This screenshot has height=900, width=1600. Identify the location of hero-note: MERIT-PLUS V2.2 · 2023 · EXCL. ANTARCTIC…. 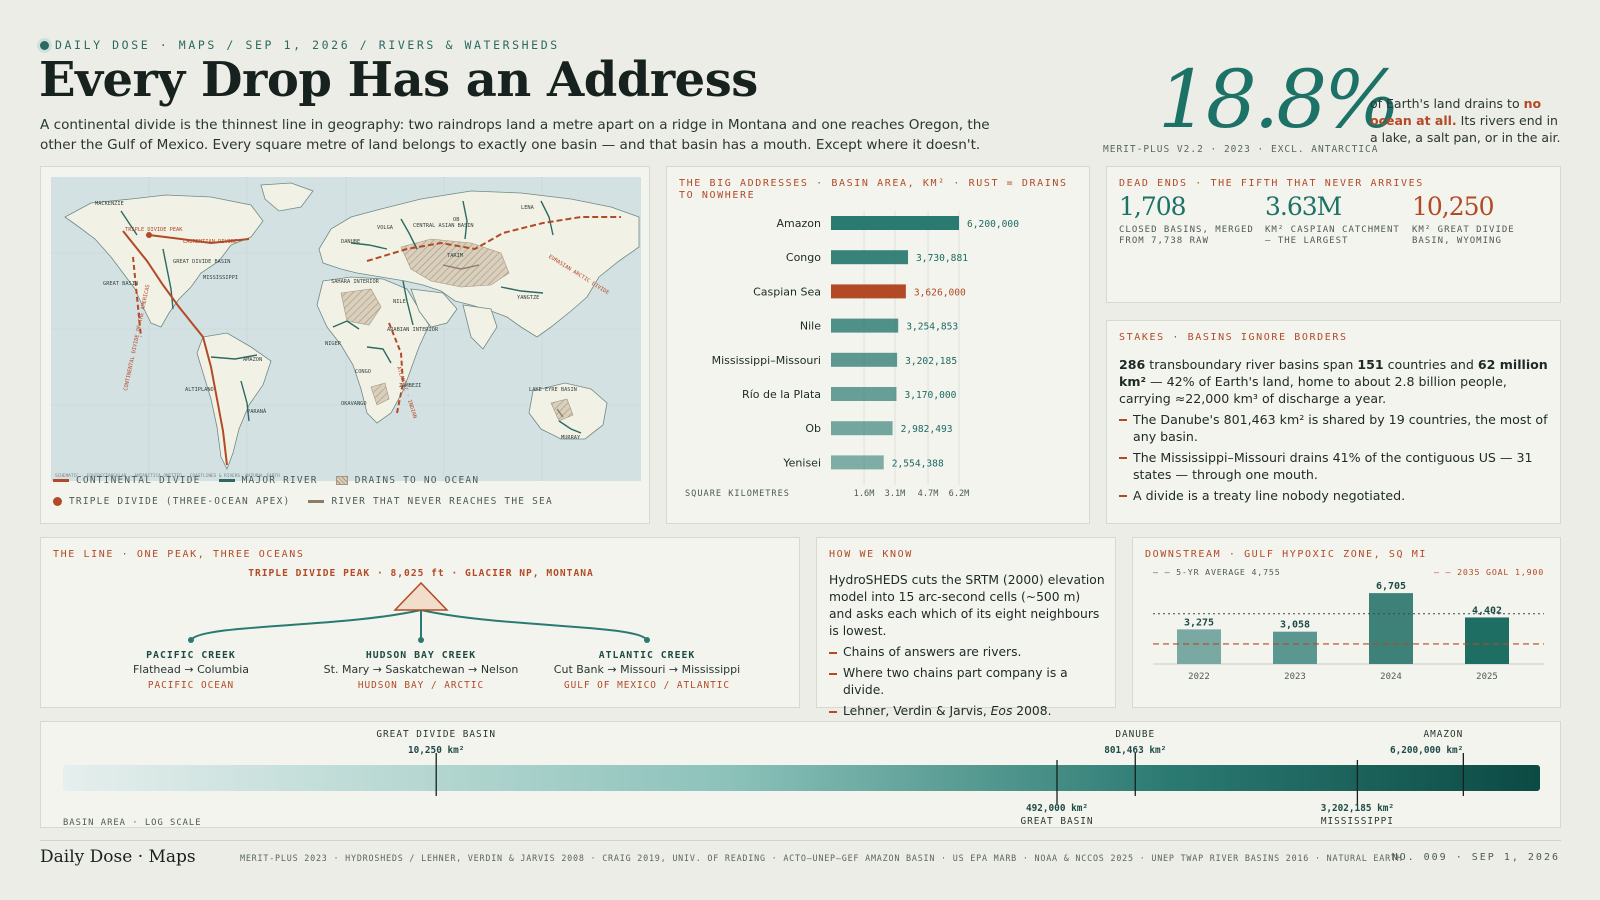
(1241, 149).